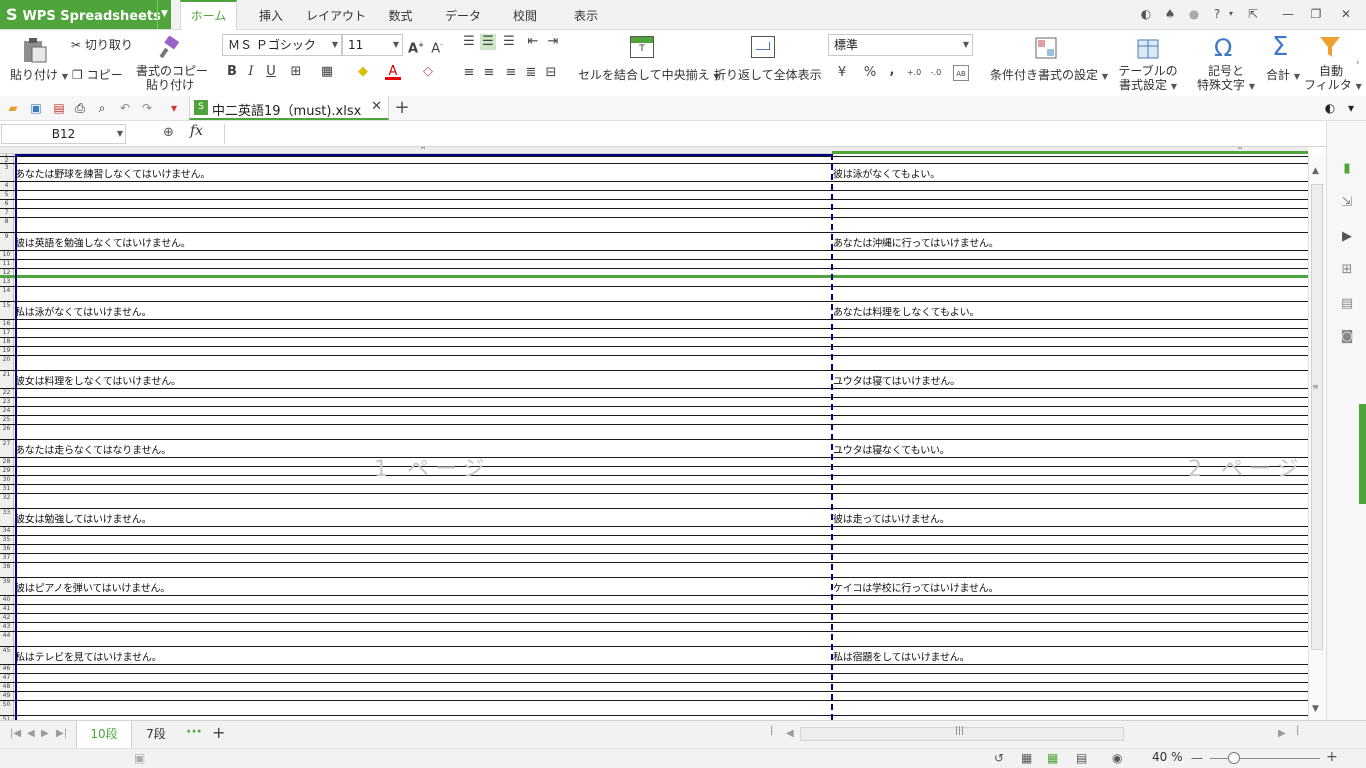 The height and width of the screenshot is (768, 1366). What do you see at coordinates (551, 73) in the screenshot?
I see `distributed-icon: ⊟` at bounding box center [551, 73].